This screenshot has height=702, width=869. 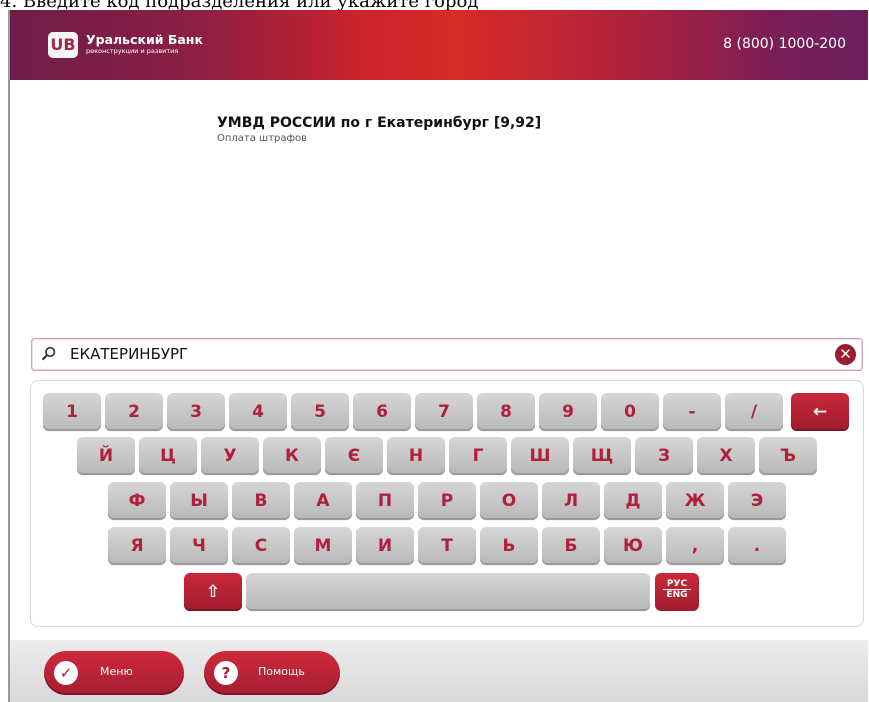 I want to click on menu-button-label: Меню, so click(x=116, y=671).